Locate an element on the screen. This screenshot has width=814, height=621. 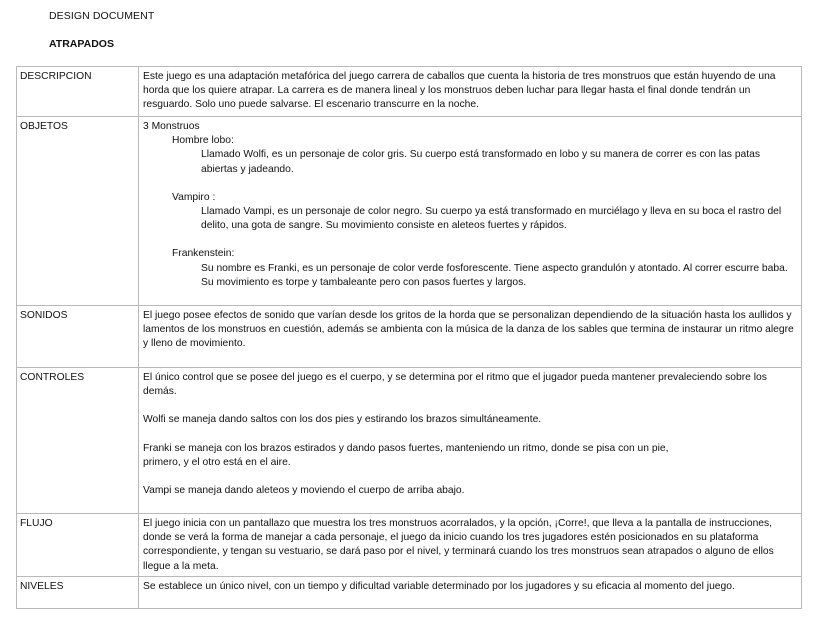
row-label-controles: CONTROLES is located at coordinates (77, 440).